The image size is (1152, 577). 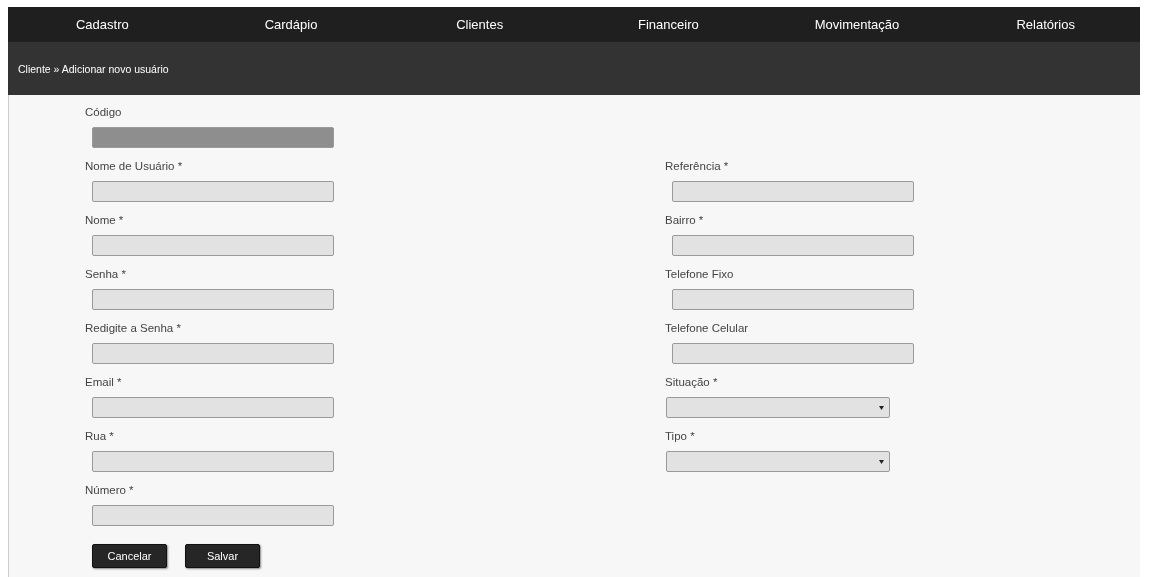 I want to click on save-button: Salvar, so click(x=222, y=556).